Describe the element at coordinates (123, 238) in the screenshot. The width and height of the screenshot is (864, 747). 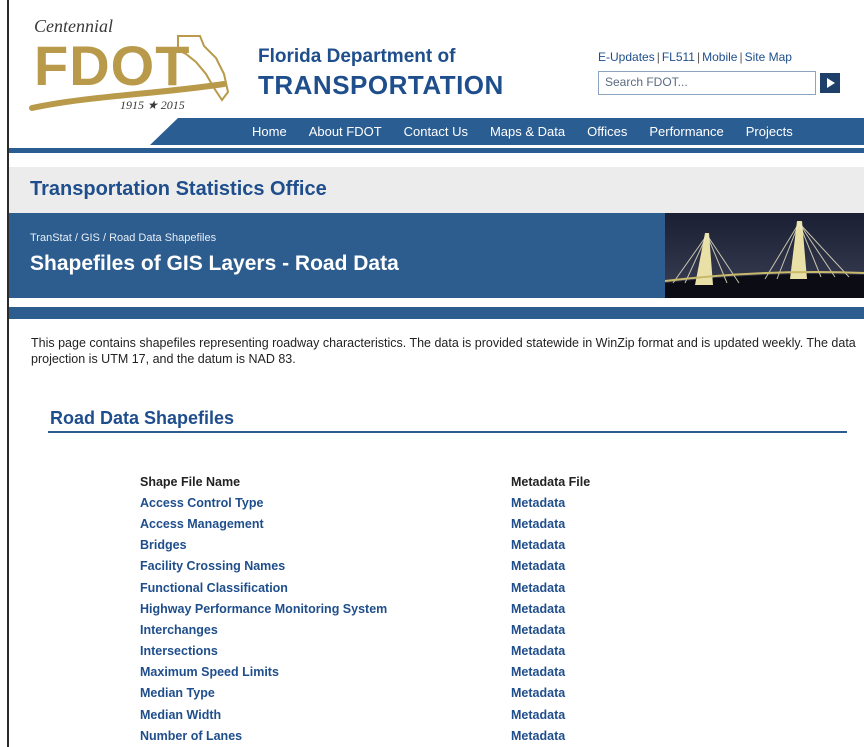
I see `breadcrumb: TranStat / GIS / Road Data Shapefiles` at that location.